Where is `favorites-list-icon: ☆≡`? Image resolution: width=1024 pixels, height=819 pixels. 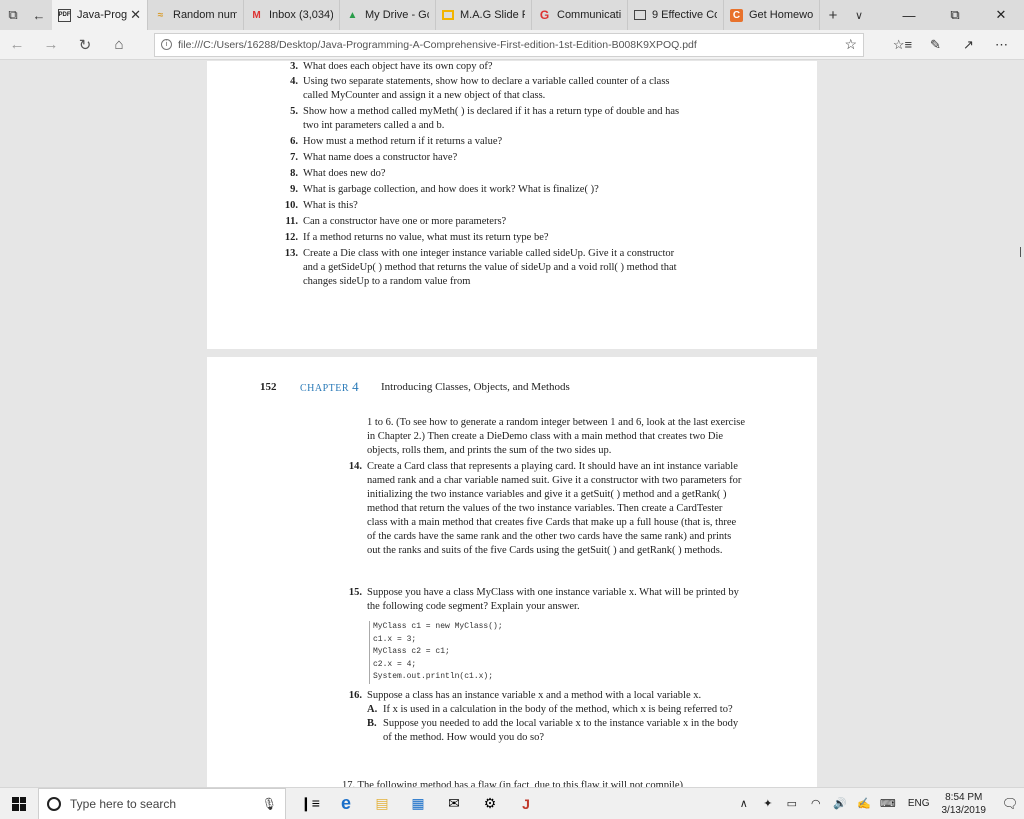
favorites-list-icon: ☆≡ is located at coordinates (902, 45).